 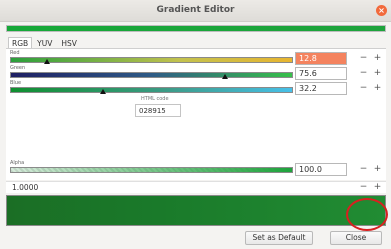 What do you see at coordinates (356, 238) in the screenshot?
I see `close-button: Close` at bounding box center [356, 238].